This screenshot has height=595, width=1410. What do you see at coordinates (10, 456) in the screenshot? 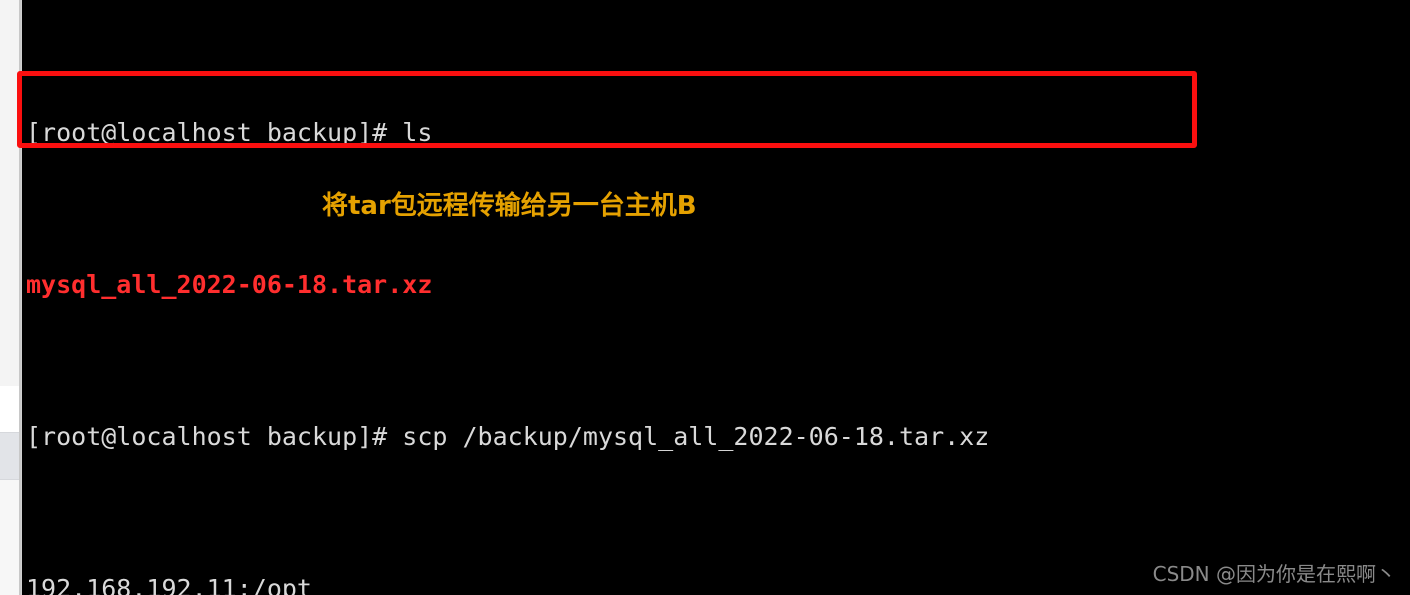
I see `scrollbar-thumb` at bounding box center [10, 456].